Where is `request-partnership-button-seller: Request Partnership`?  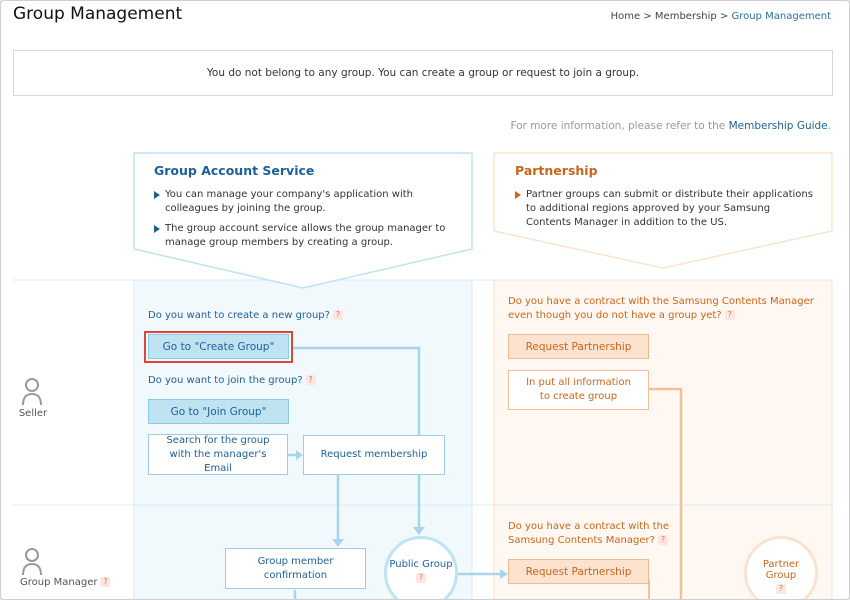
request-partnership-button-seller: Request Partnership is located at coordinates (578, 346).